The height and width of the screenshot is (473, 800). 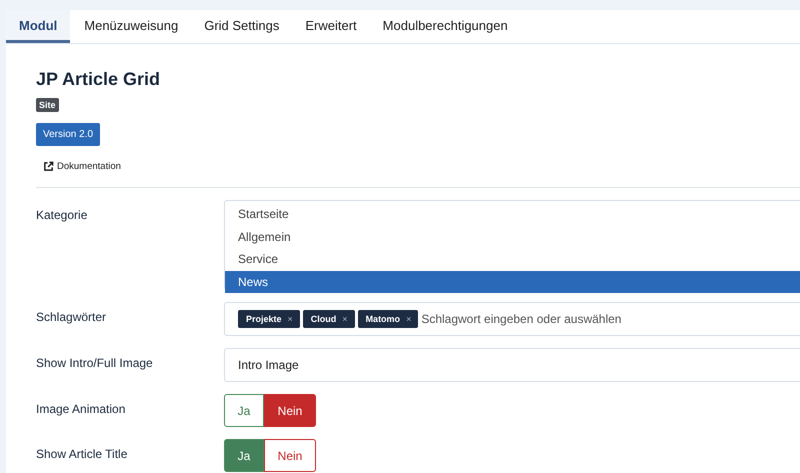 I want to click on list-option: Allgemein, so click(x=512, y=237).